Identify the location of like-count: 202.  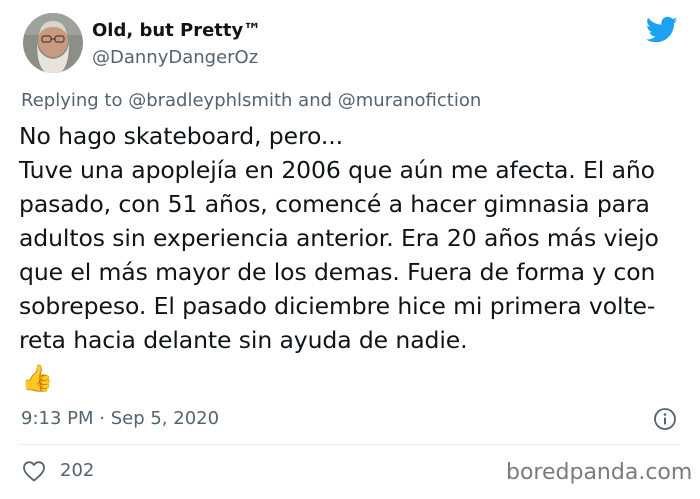
(77, 470).